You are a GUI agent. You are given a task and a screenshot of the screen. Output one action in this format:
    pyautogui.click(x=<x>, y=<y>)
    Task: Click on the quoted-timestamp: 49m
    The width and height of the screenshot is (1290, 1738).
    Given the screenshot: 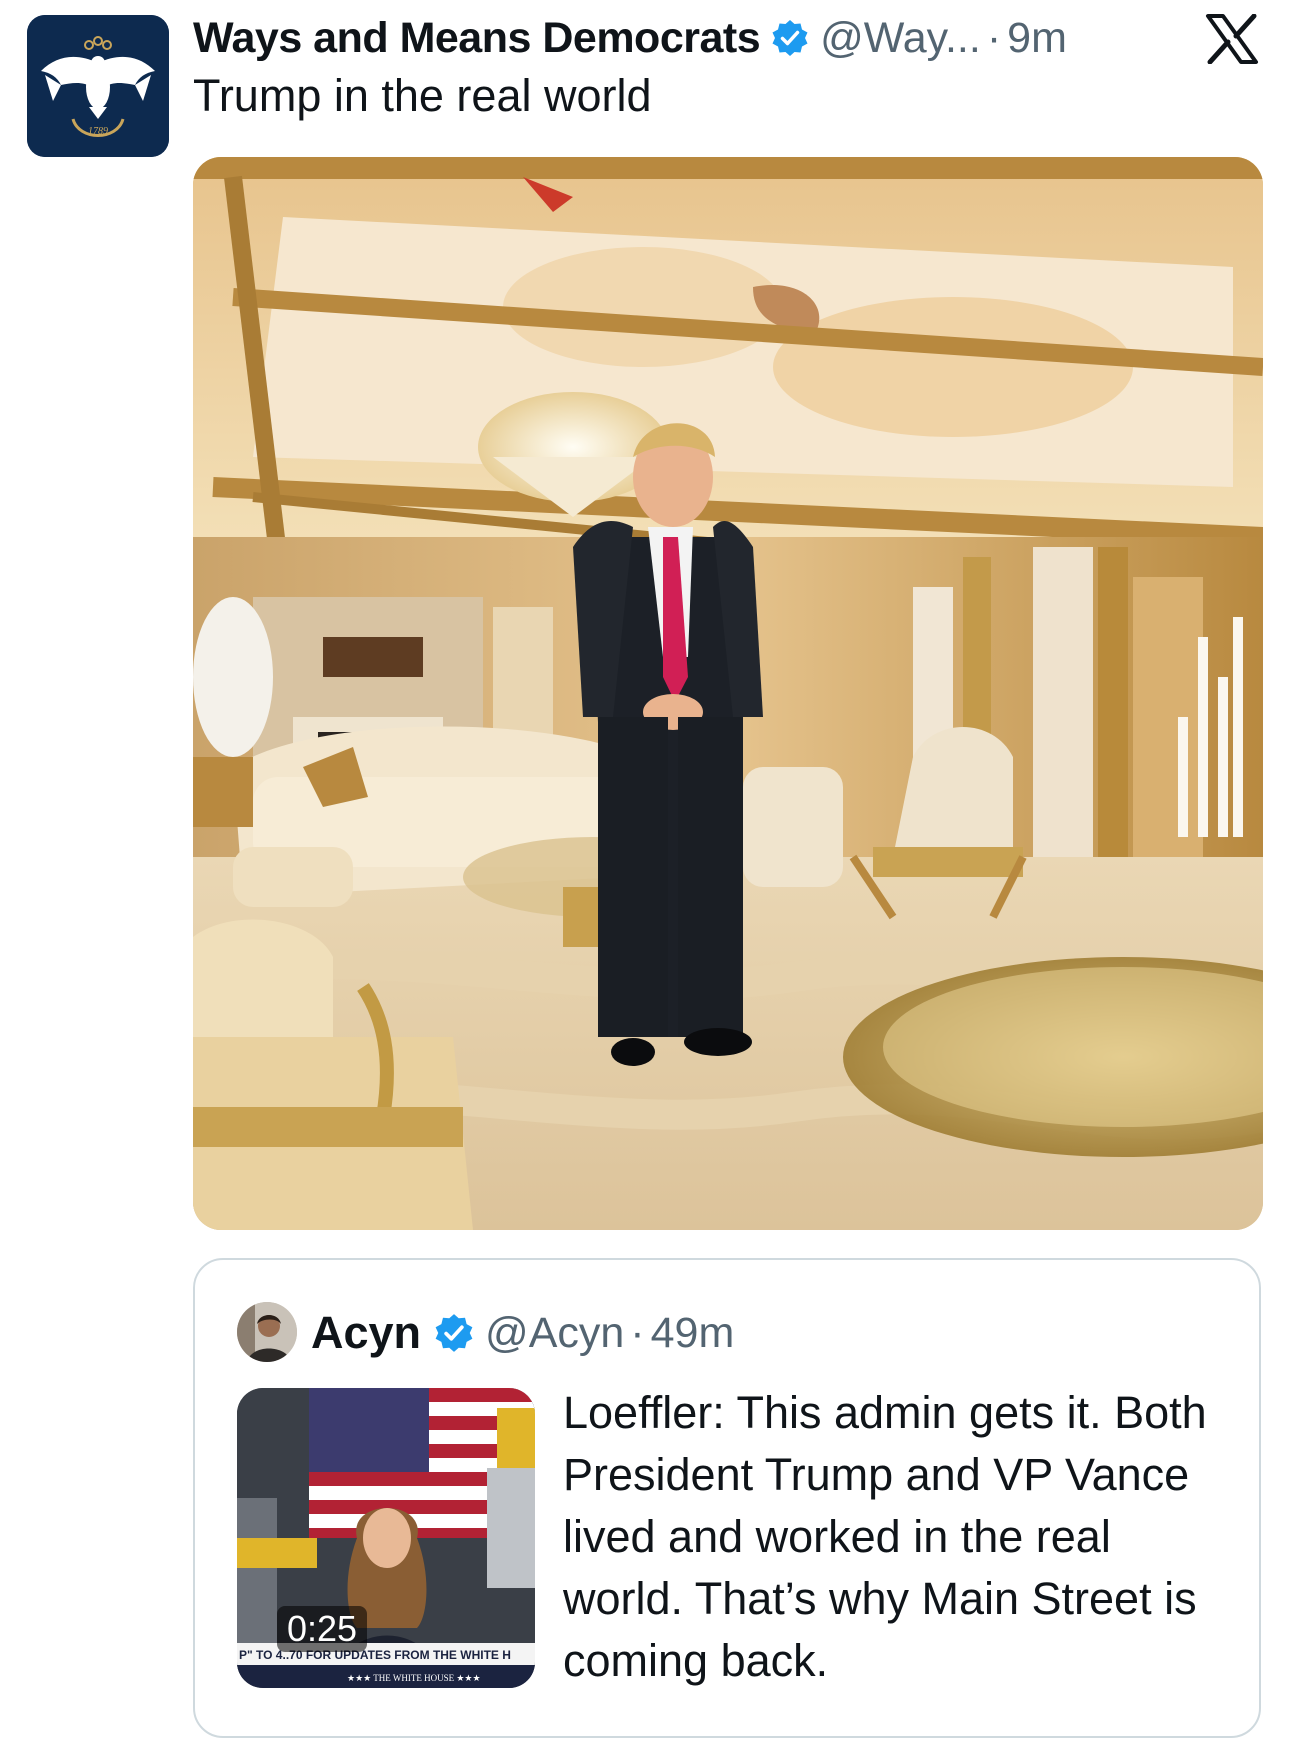 What is the action you would take?
    pyautogui.click(x=693, y=1333)
    